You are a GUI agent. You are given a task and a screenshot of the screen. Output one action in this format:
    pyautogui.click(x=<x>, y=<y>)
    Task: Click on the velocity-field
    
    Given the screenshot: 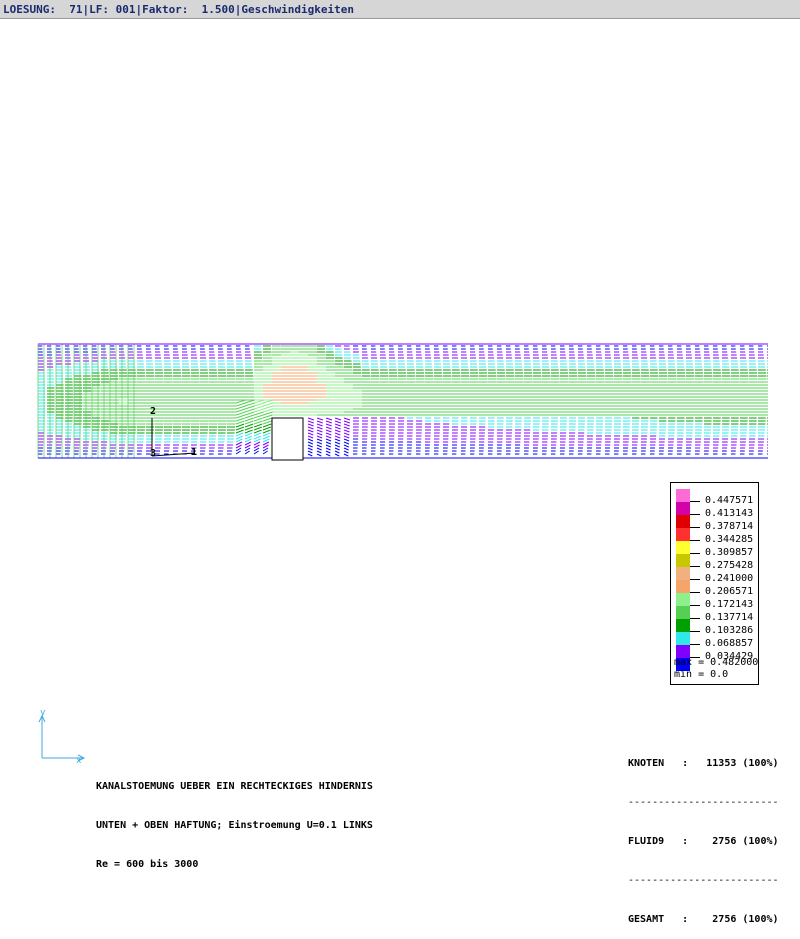 What is the action you would take?
    pyautogui.click(x=402, y=401)
    